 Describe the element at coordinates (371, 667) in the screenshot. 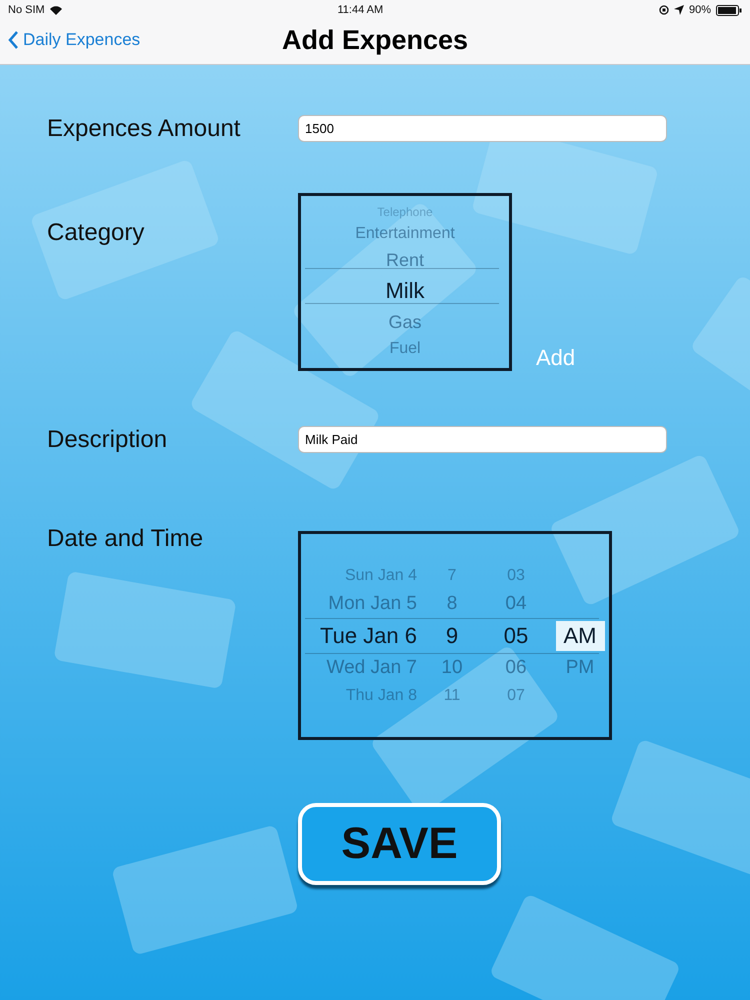

I see `picker-option: Wed Jan 7` at that location.